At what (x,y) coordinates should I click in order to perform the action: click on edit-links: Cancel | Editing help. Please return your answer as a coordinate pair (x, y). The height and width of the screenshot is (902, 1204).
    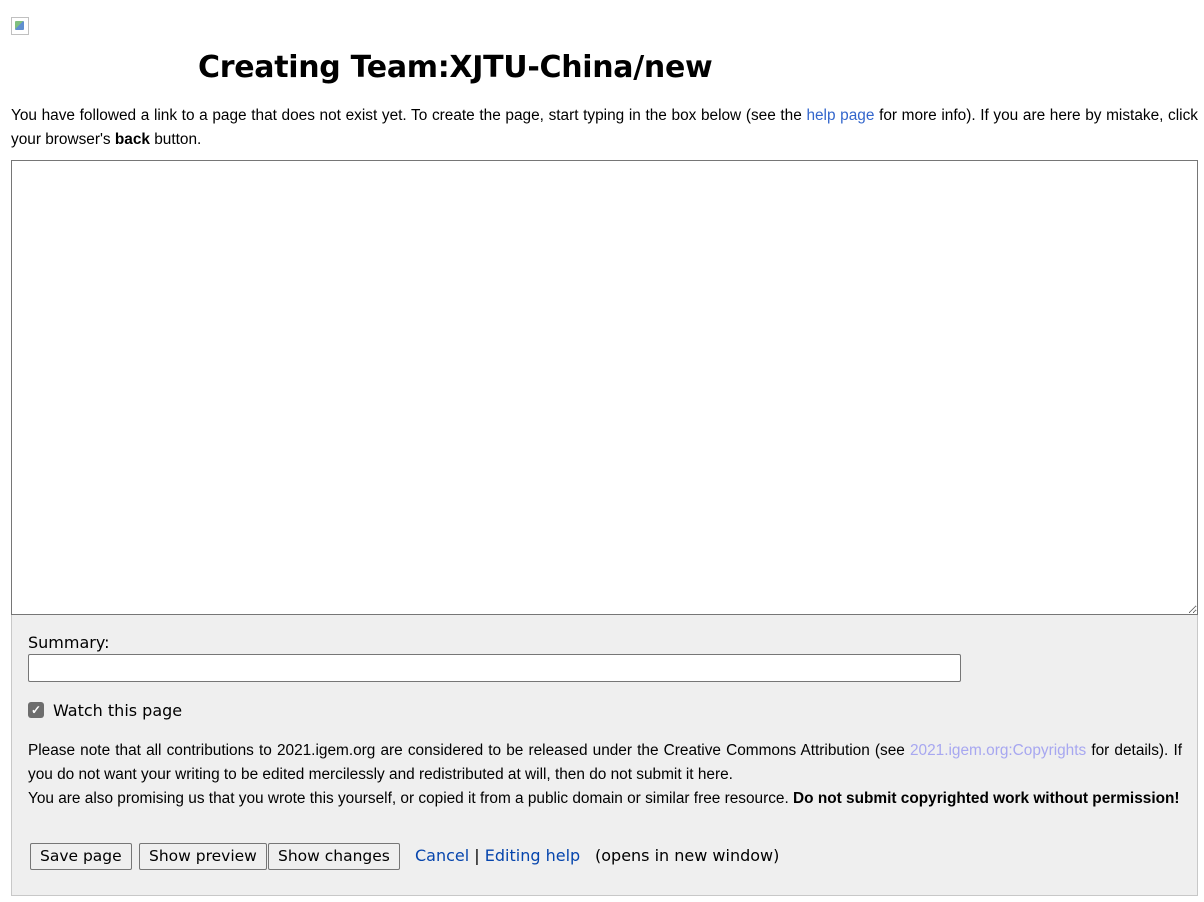
    Looking at the image, I should click on (497, 855).